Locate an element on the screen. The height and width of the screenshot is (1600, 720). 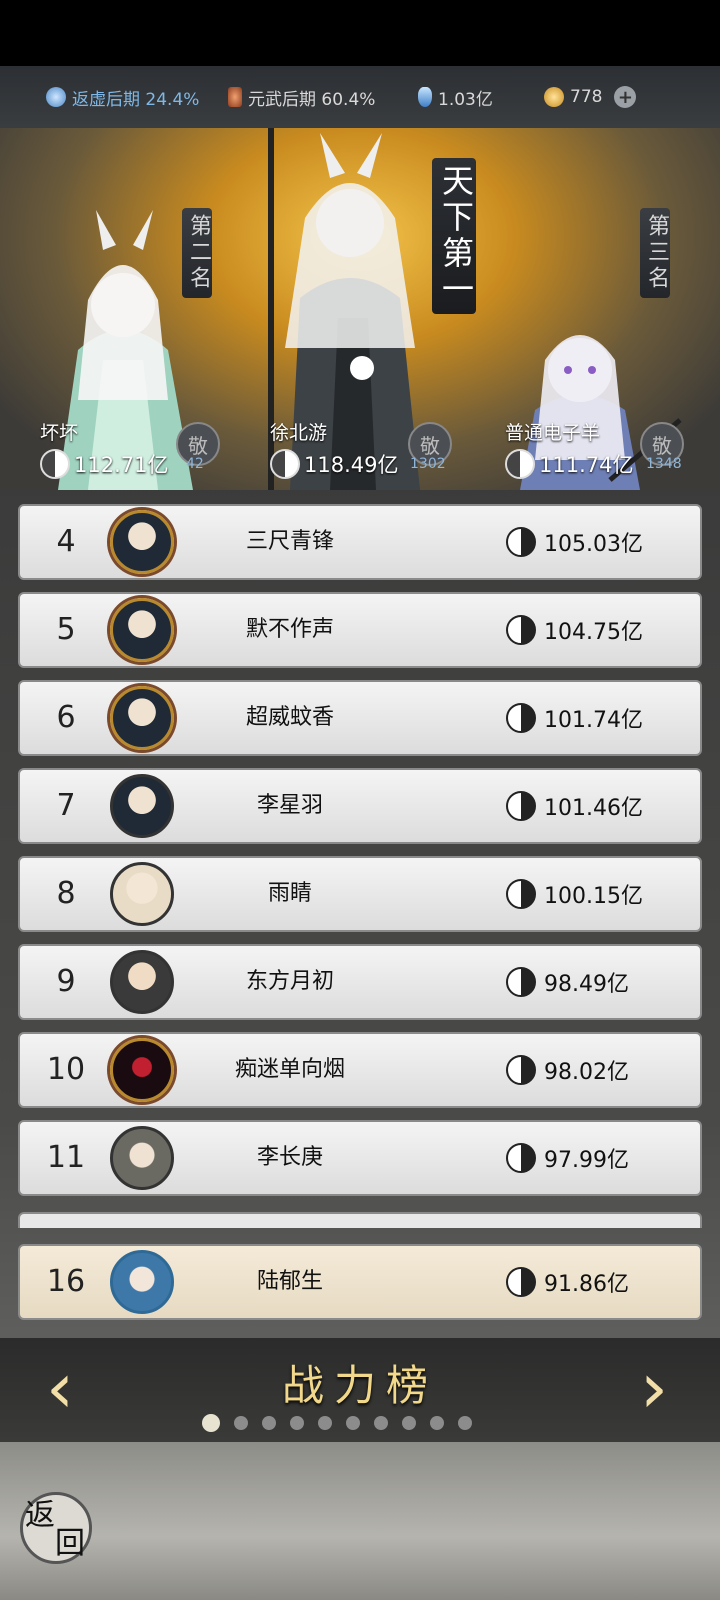
coin-value: 778 is located at coordinates (586, 97).